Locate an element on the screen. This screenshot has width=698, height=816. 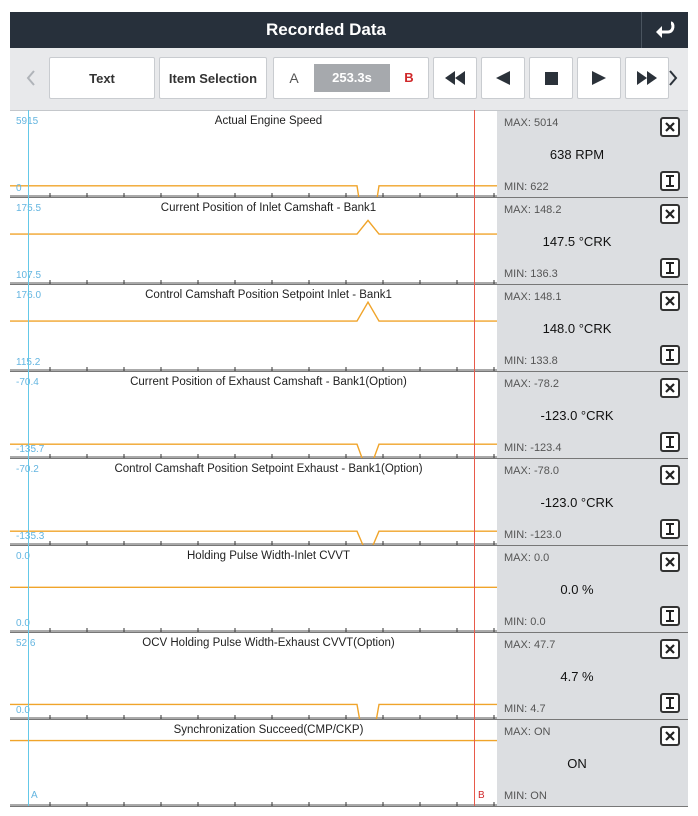
chevron-left-icon is located at coordinates (30, 78).